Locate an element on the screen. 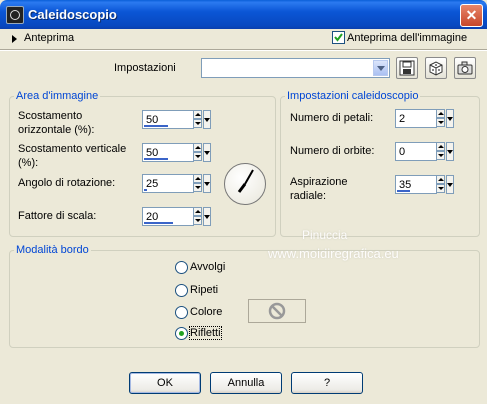 The width and height of the screenshot is (487, 404). image-preview-checkbox is located at coordinates (338, 37).